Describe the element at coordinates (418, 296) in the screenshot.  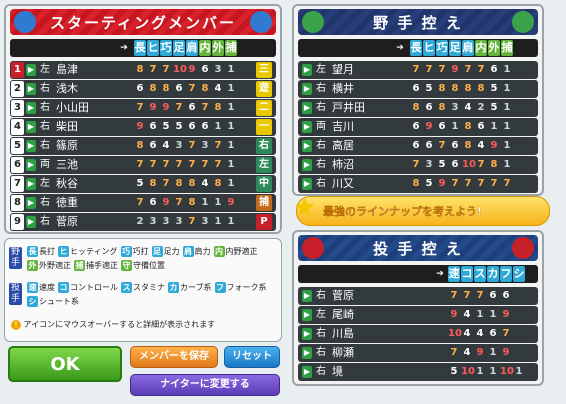
I see `pitcher-row: ▶ 右菅原 7 7 7 6 6` at that location.